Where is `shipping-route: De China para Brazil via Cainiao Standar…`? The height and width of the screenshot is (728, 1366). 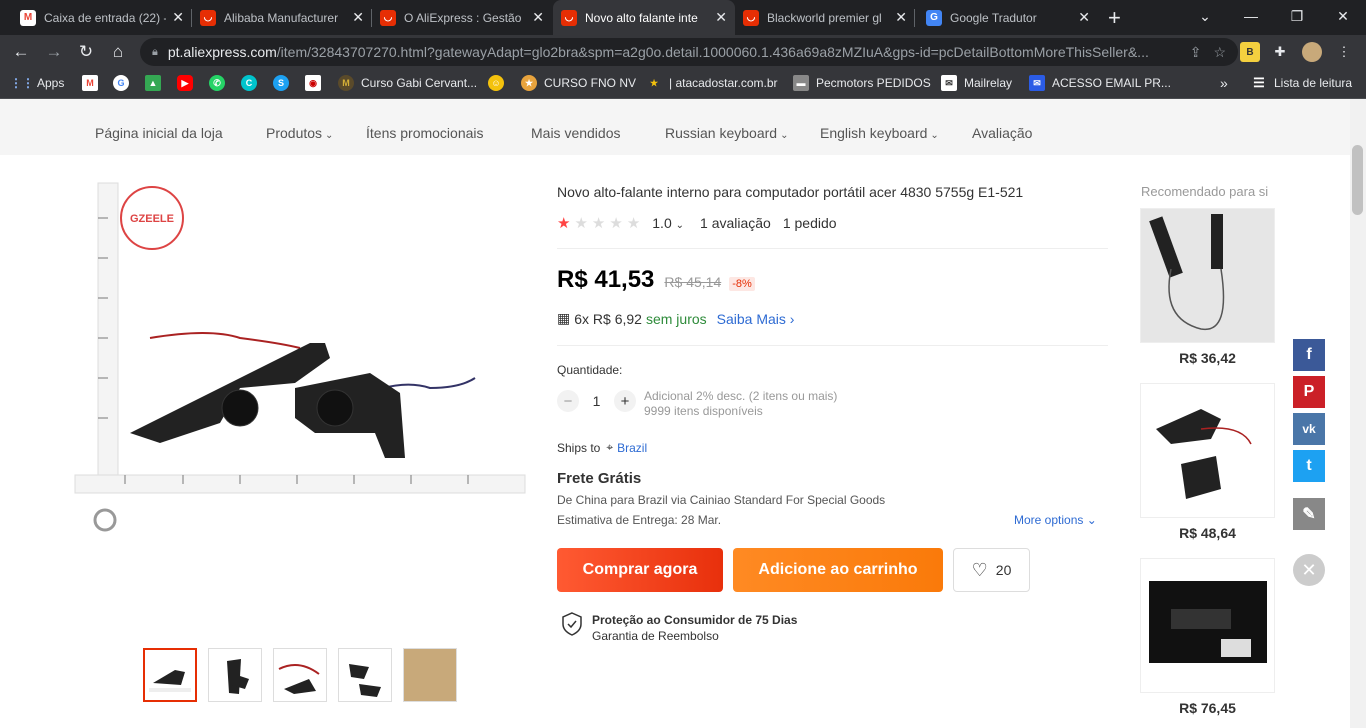 shipping-route: De China para Brazil via Cainiao Standar… is located at coordinates (721, 500).